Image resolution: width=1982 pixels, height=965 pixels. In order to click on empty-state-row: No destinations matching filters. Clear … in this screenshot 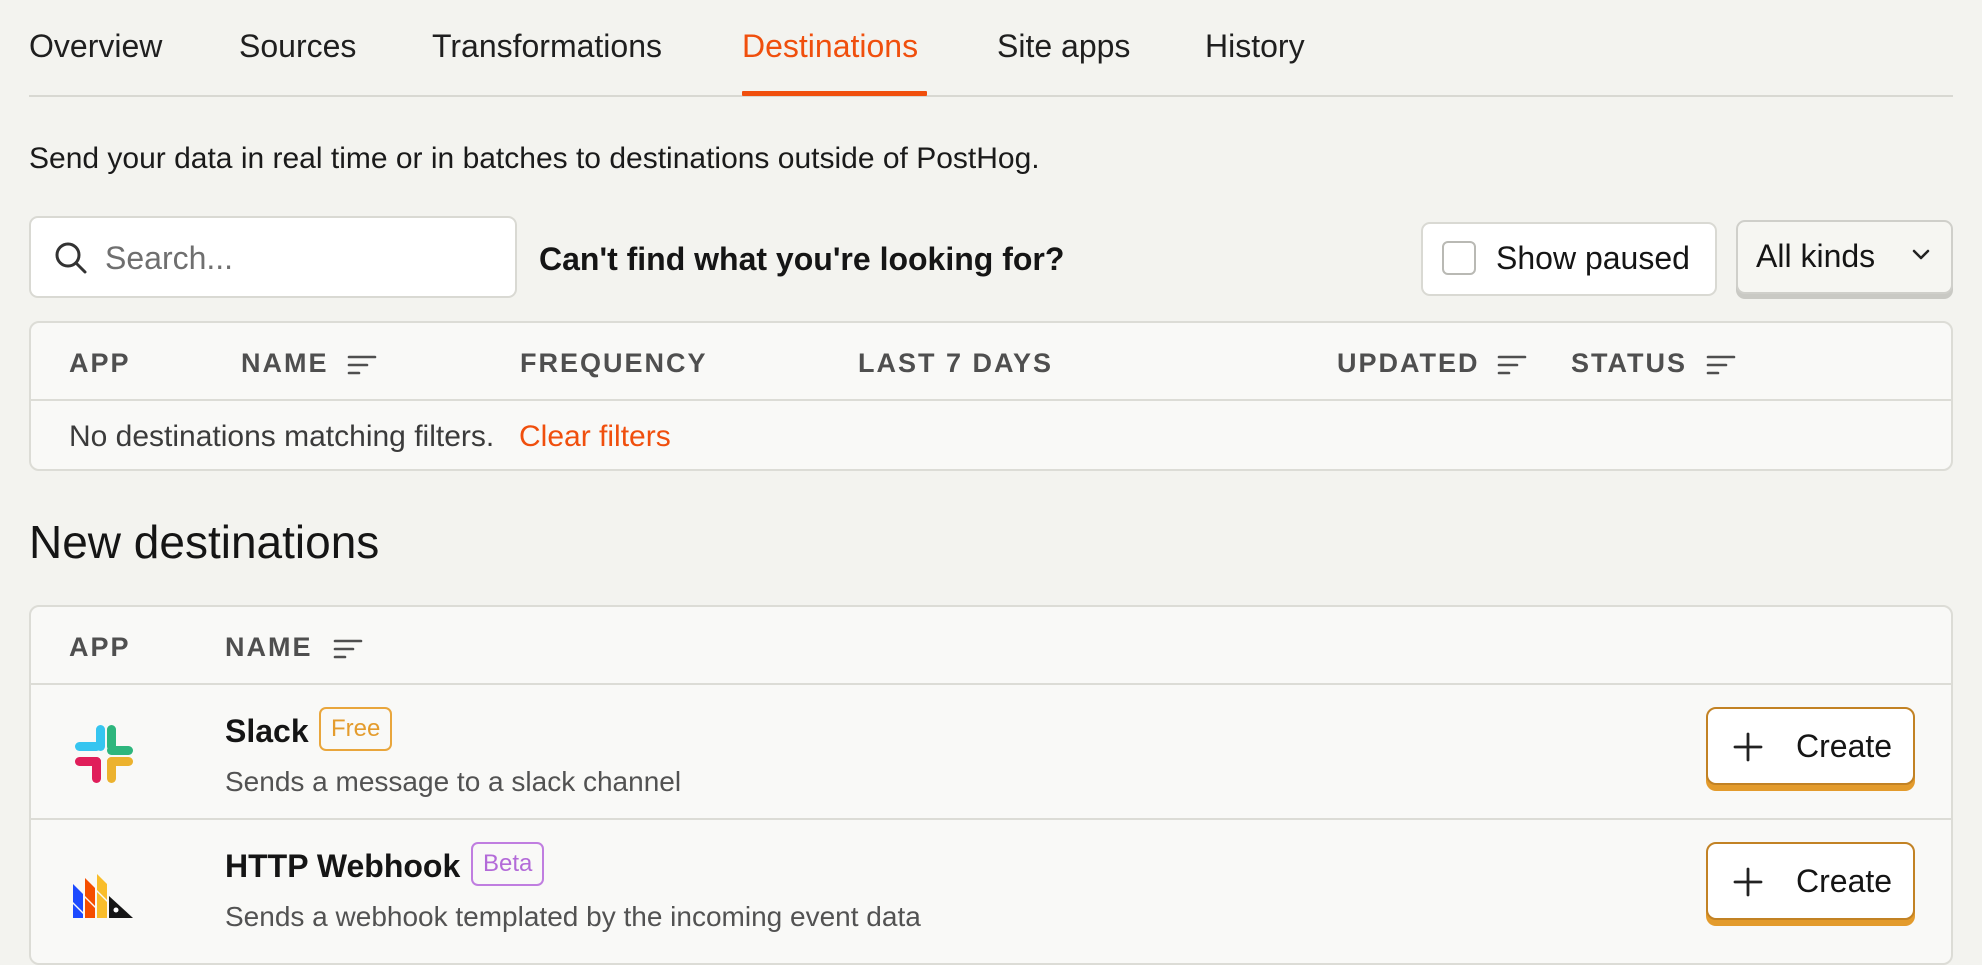, I will do `click(991, 435)`.